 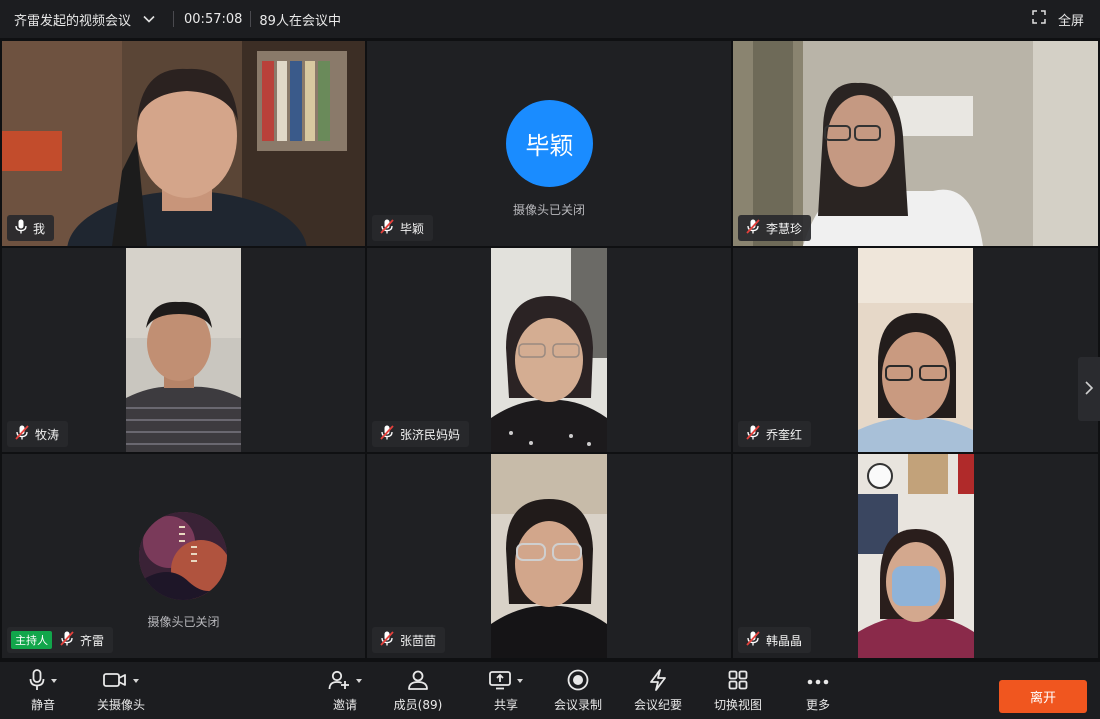 I want to click on host-badge: 主持人, so click(x=31, y=640).